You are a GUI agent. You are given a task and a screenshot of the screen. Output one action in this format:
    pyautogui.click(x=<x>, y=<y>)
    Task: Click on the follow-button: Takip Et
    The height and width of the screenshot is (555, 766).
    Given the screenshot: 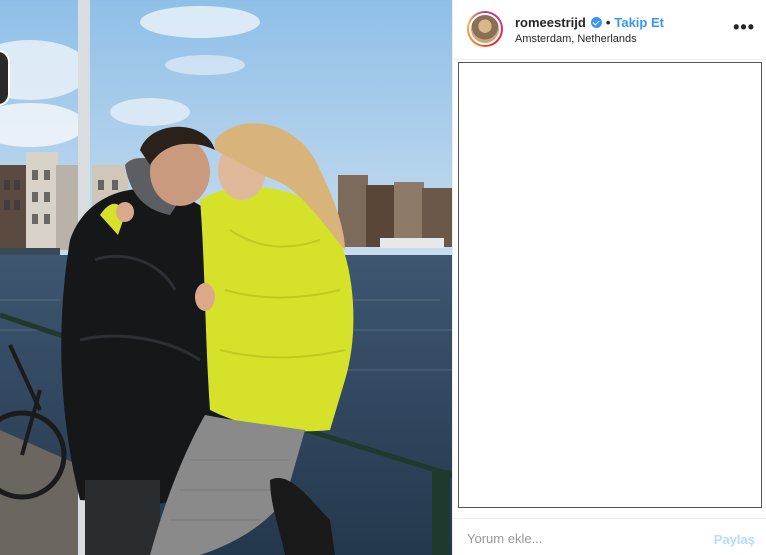 What is the action you would take?
    pyautogui.click(x=639, y=22)
    